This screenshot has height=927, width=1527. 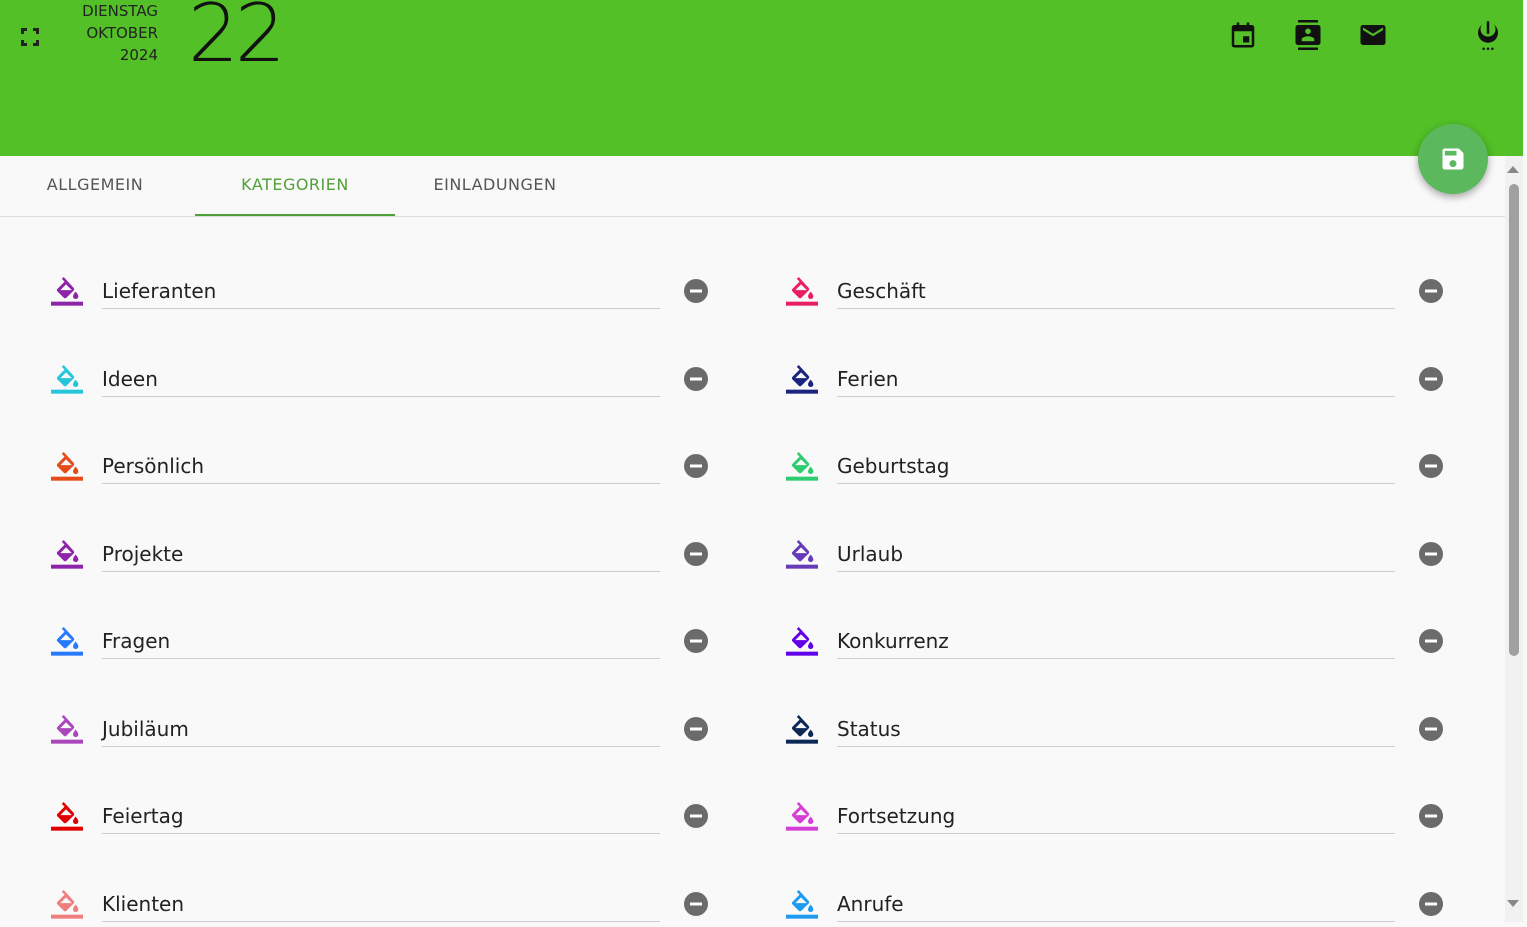 I want to click on weekday-label: DIENSTAG, so click(x=120, y=11).